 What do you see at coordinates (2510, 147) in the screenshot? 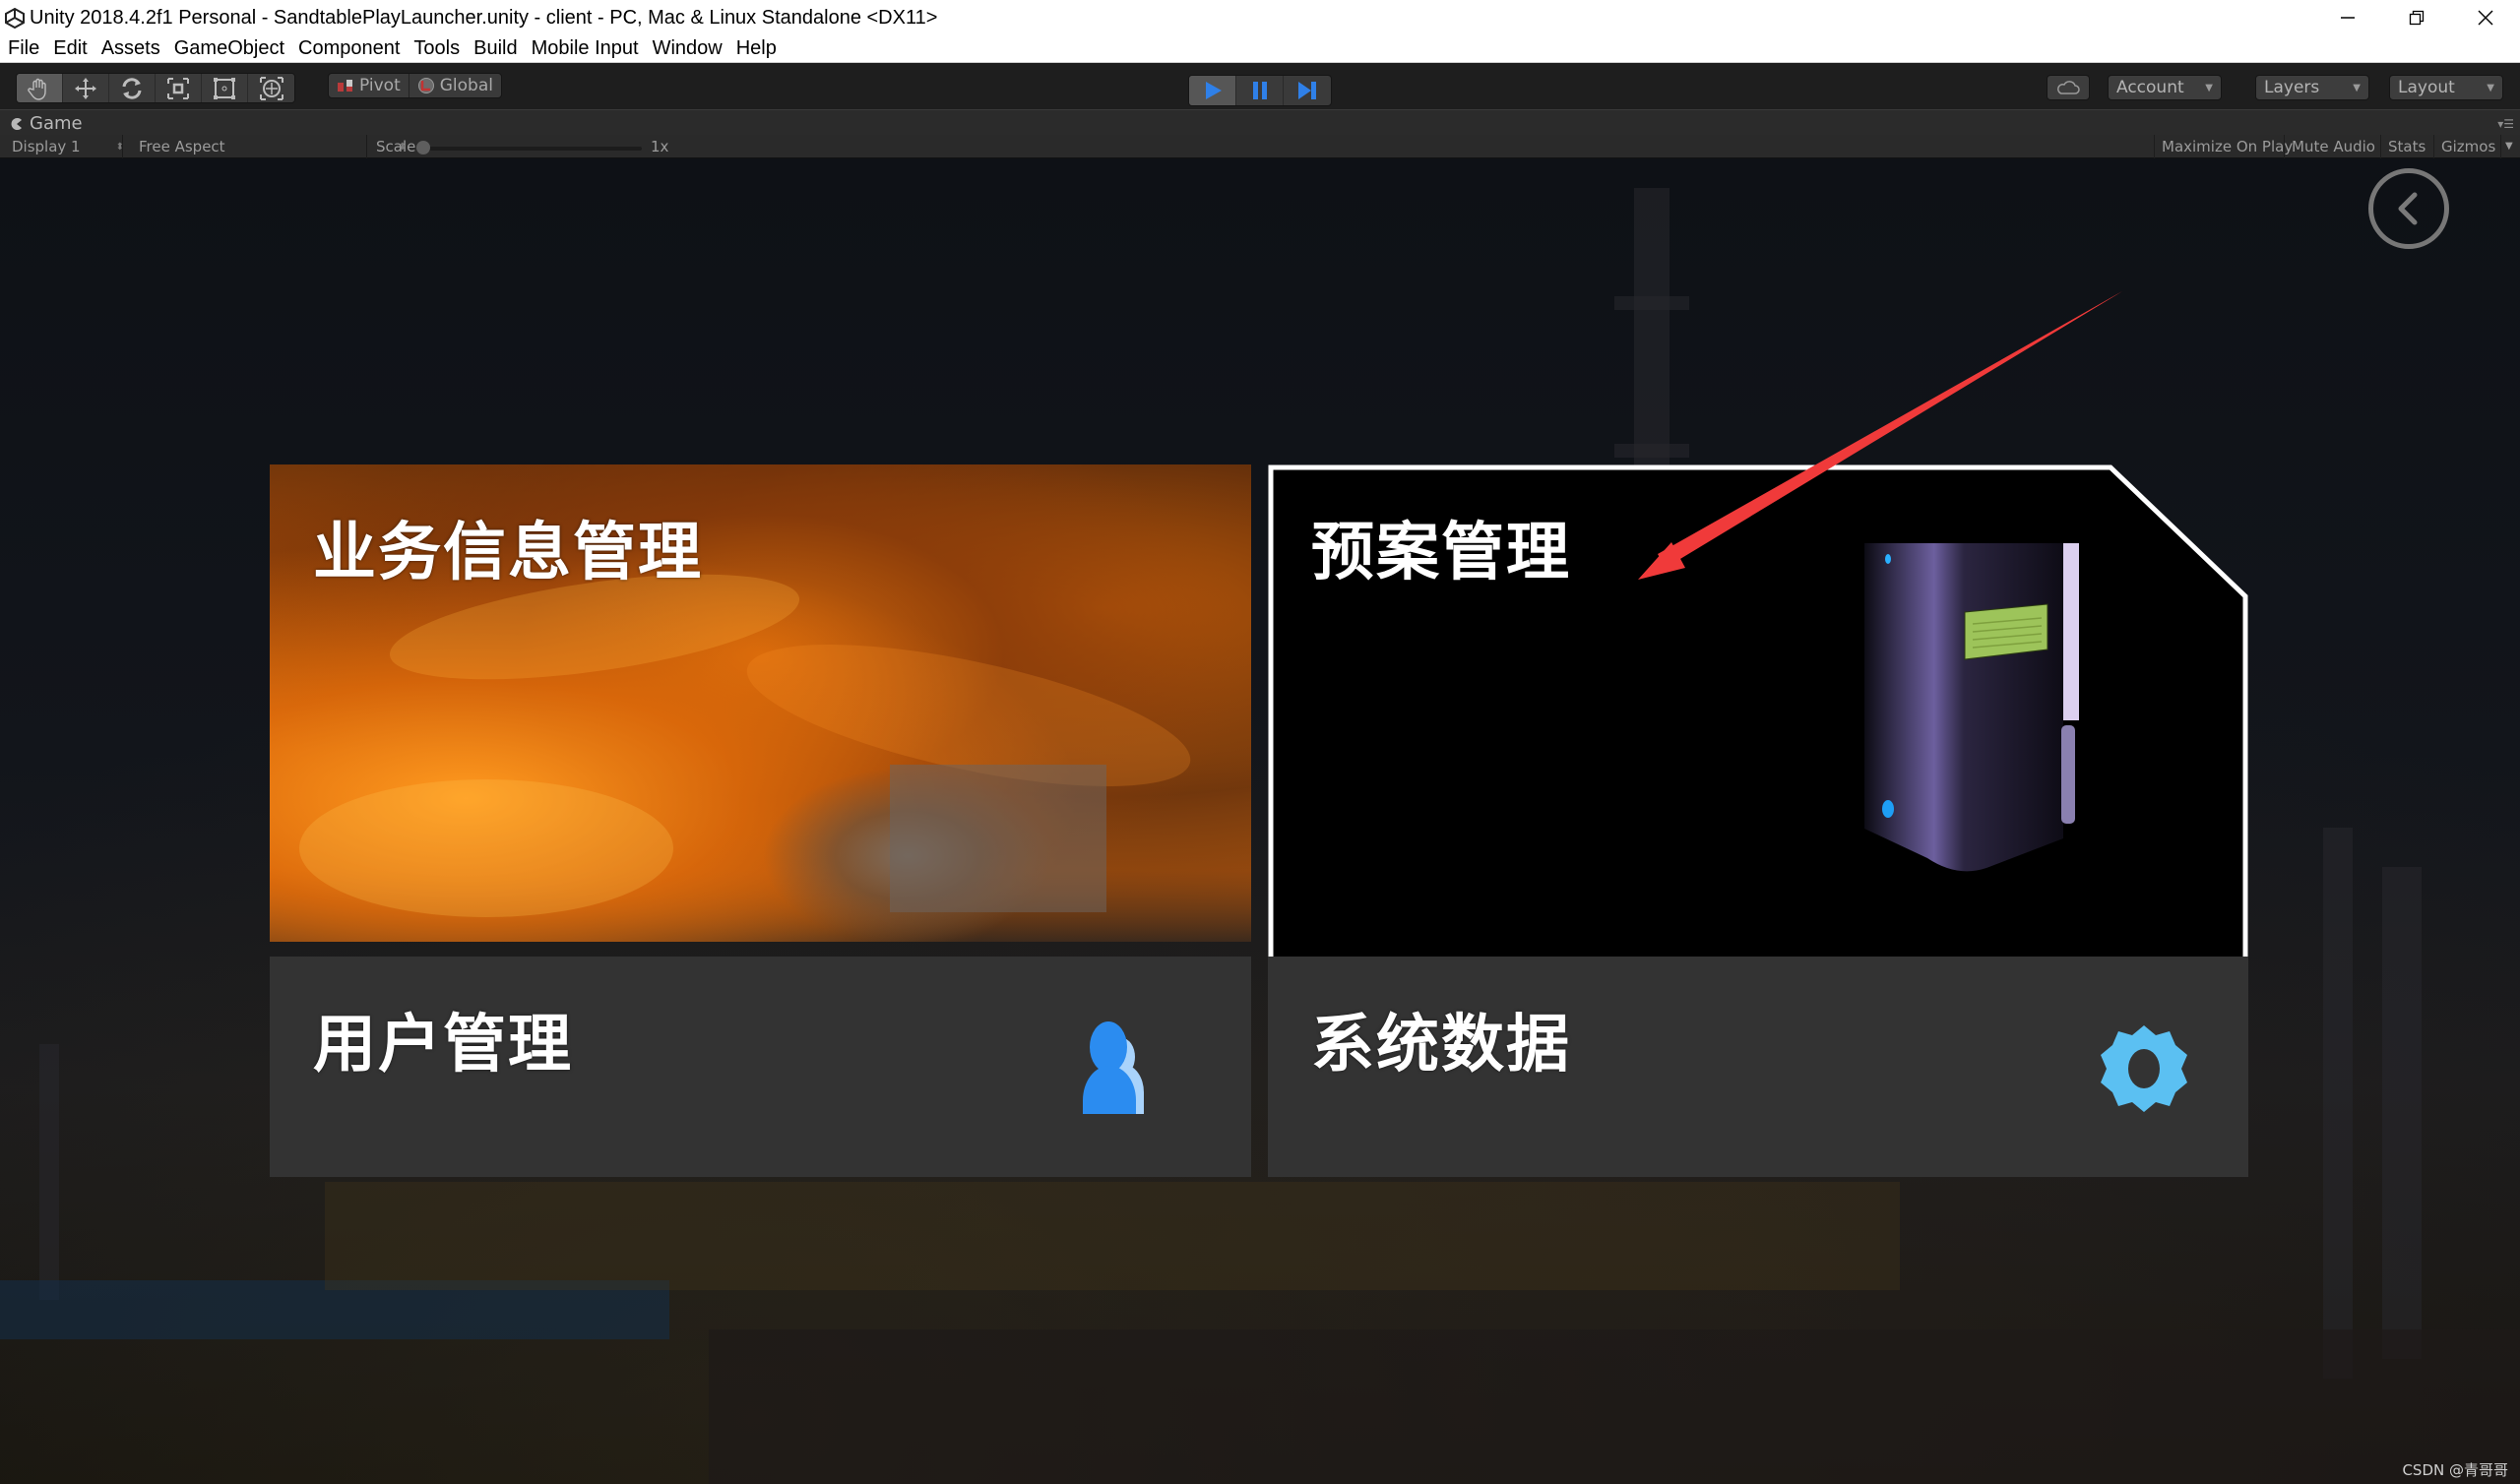
I see `gizmos-dropdown-icon: ▼` at bounding box center [2510, 147].